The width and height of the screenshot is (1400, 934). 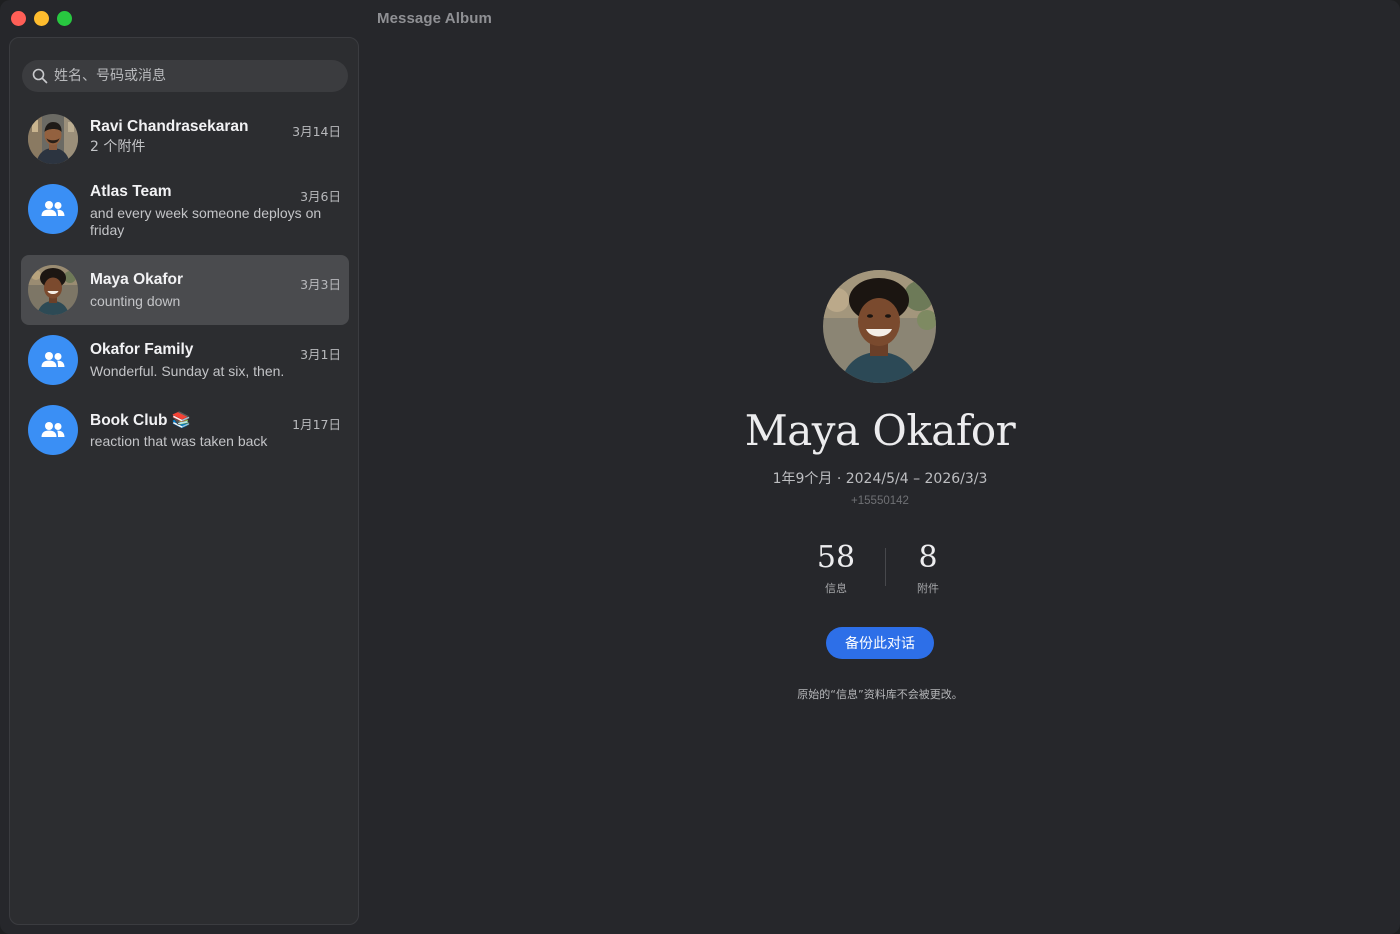 I want to click on conversation-name: Okafor Family, so click(x=142, y=349).